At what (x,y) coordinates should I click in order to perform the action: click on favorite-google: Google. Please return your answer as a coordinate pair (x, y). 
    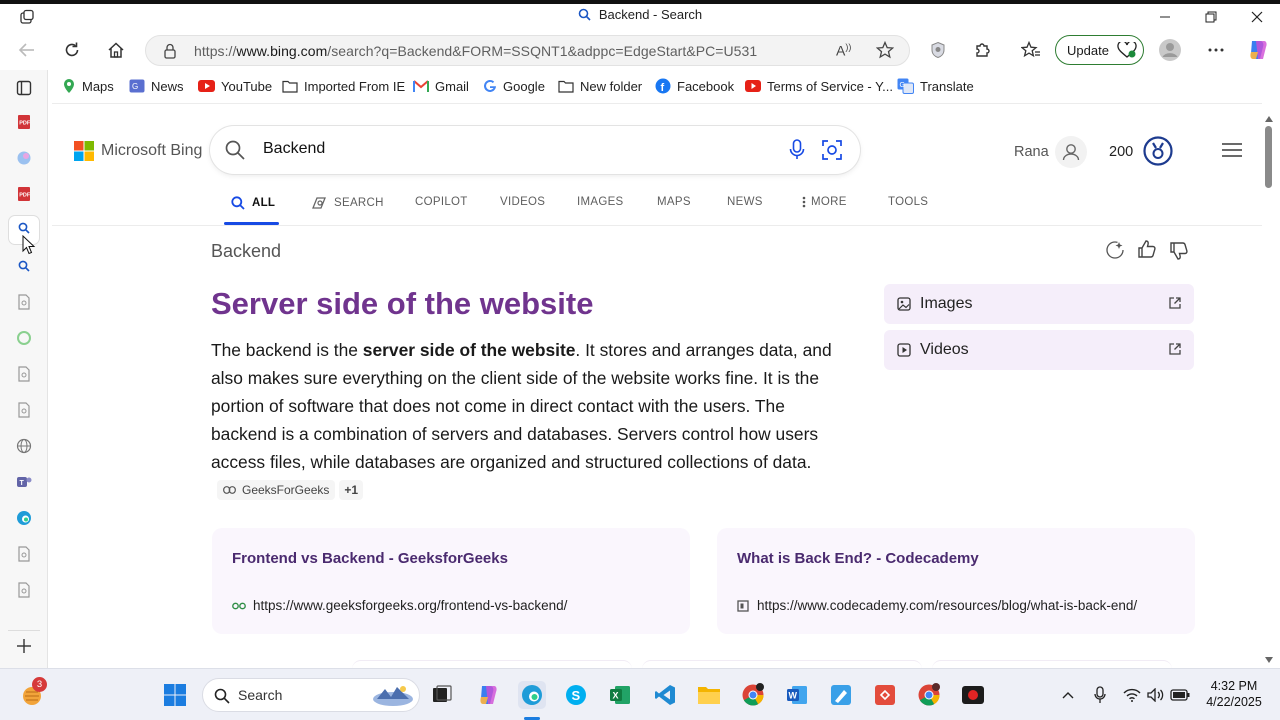
    Looking at the image, I should click on (514, 86).